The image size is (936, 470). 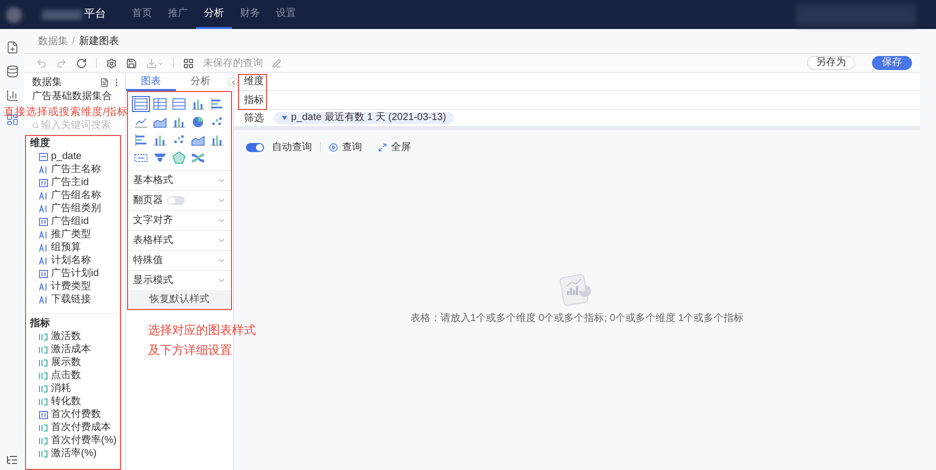 What do you see at coordinates (73, 401) in the screenshot?
I see `field-item: 转化数` at bounding box center [73, 401].